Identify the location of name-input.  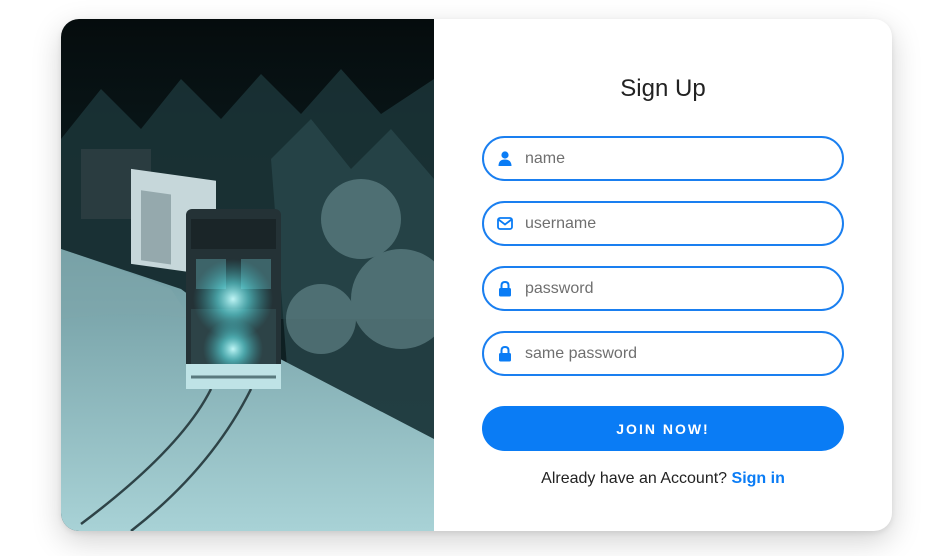
(683, 158).